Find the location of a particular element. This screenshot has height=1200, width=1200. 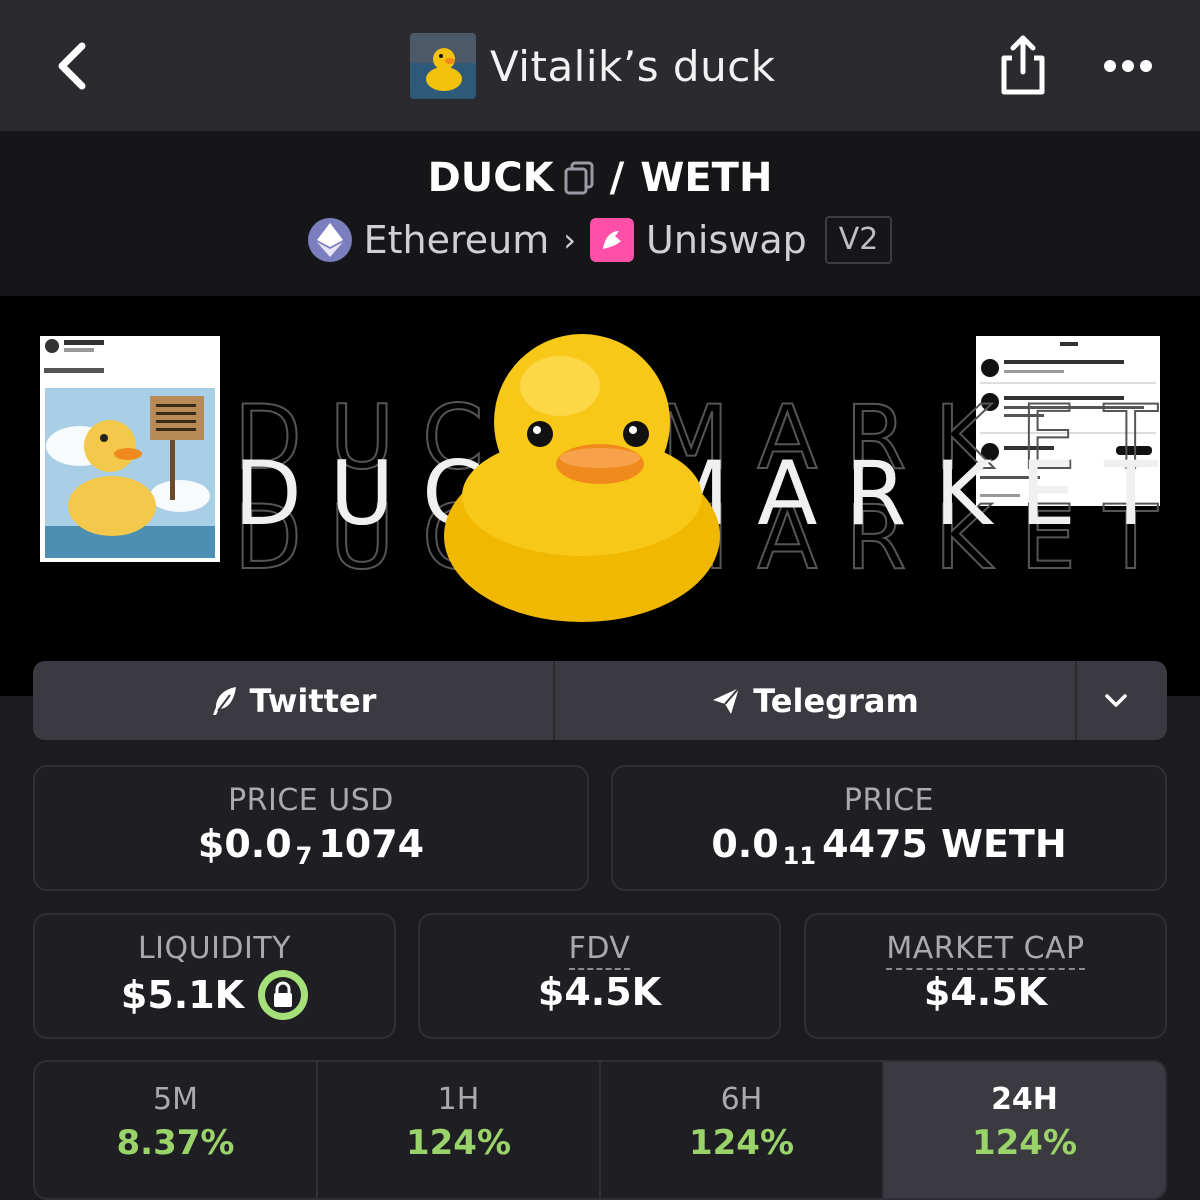

price-value: 0.0 11 4475 WETH is located at coordinates (889, 846).